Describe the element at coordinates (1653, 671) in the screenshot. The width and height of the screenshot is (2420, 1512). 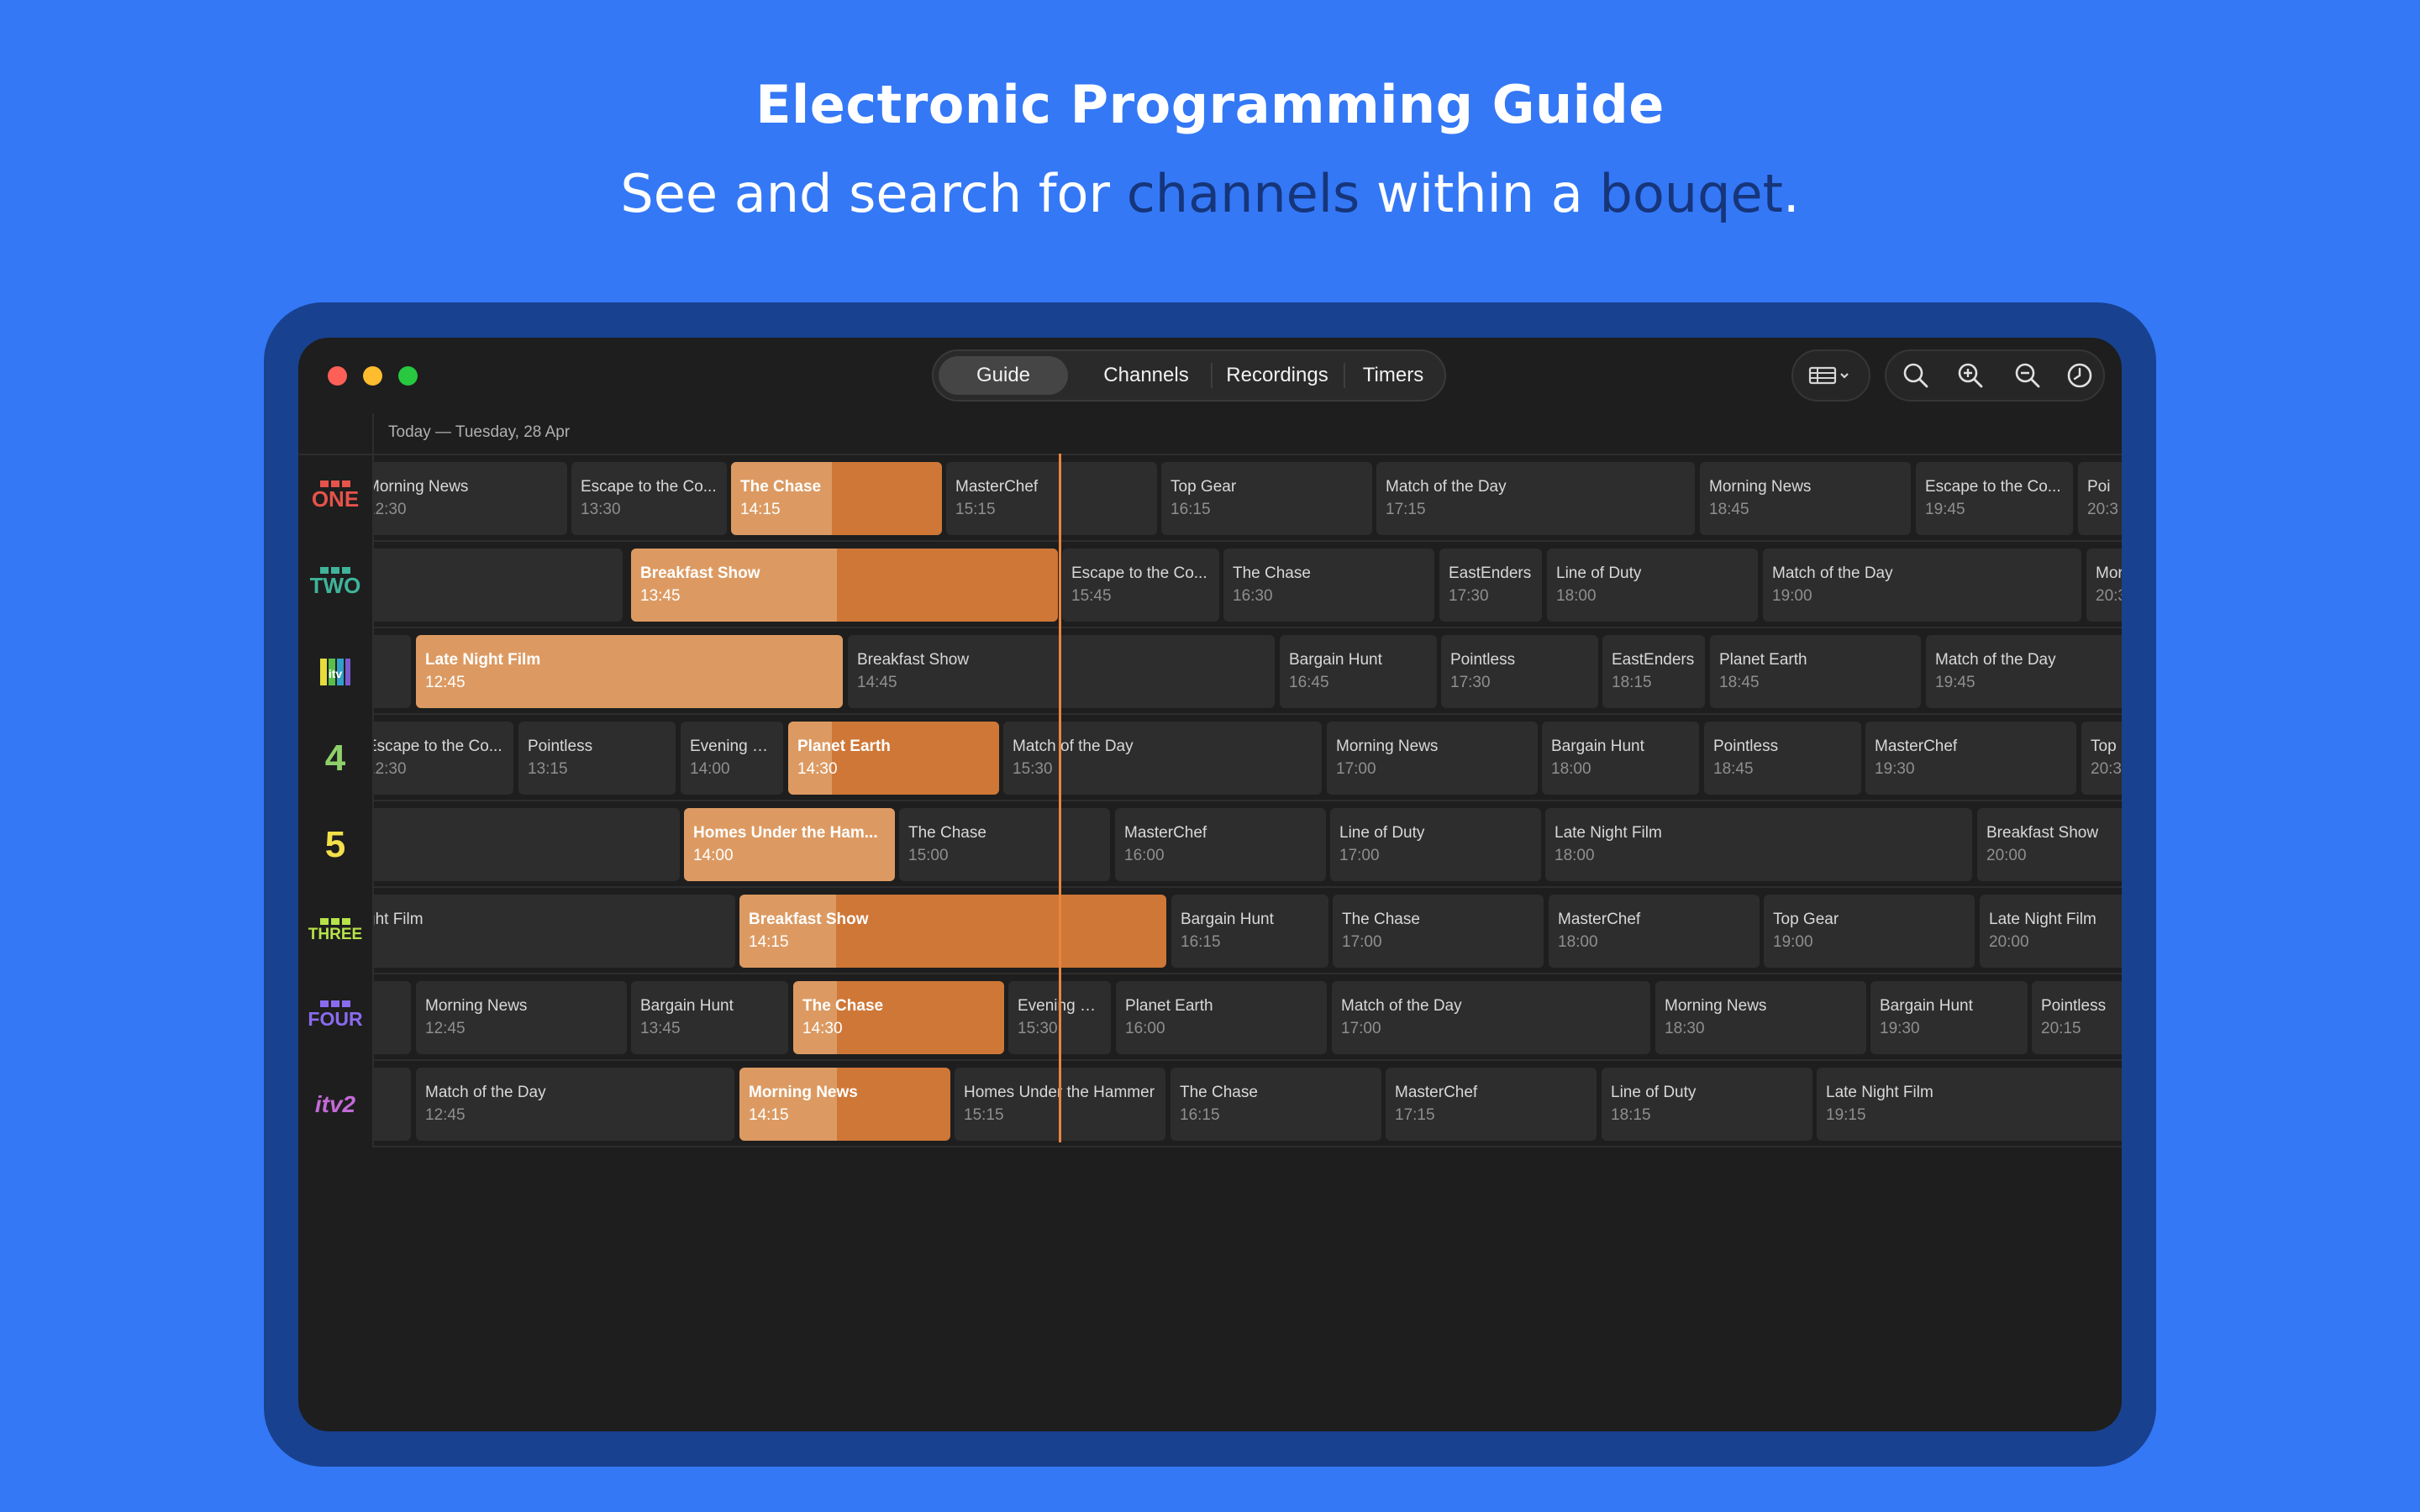
I see `programme-cell: EastEnders 18:15` at that location.